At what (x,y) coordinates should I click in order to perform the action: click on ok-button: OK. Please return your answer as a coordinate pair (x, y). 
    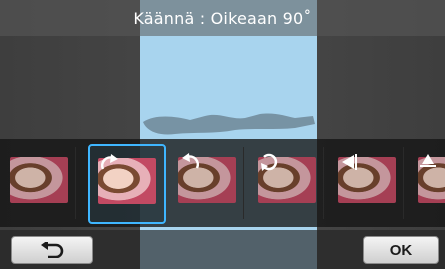
    Looking at the image, I should click on (401, 250).